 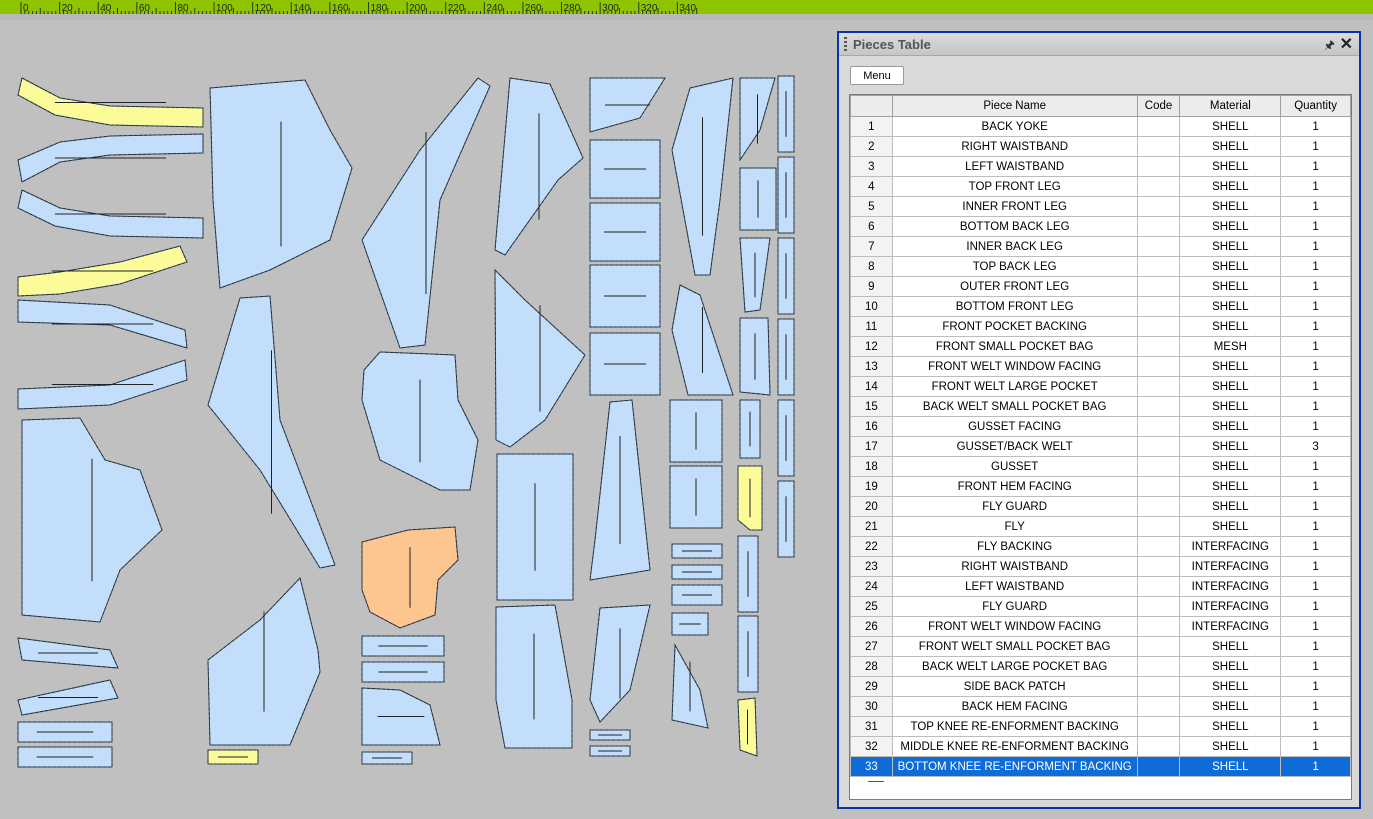 I want to click on table-row: 2 RIGHT WAISTBAND SHELL 1, so click(x=1100, y=146).